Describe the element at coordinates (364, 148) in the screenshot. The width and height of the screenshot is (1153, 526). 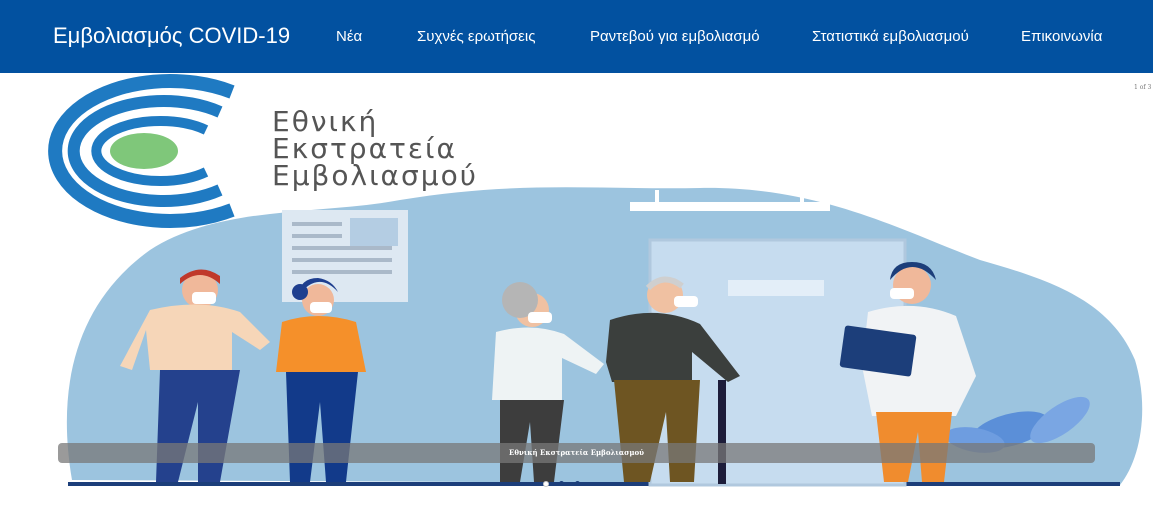
I see `logo-line-2: Εκστρατεία` at that location.